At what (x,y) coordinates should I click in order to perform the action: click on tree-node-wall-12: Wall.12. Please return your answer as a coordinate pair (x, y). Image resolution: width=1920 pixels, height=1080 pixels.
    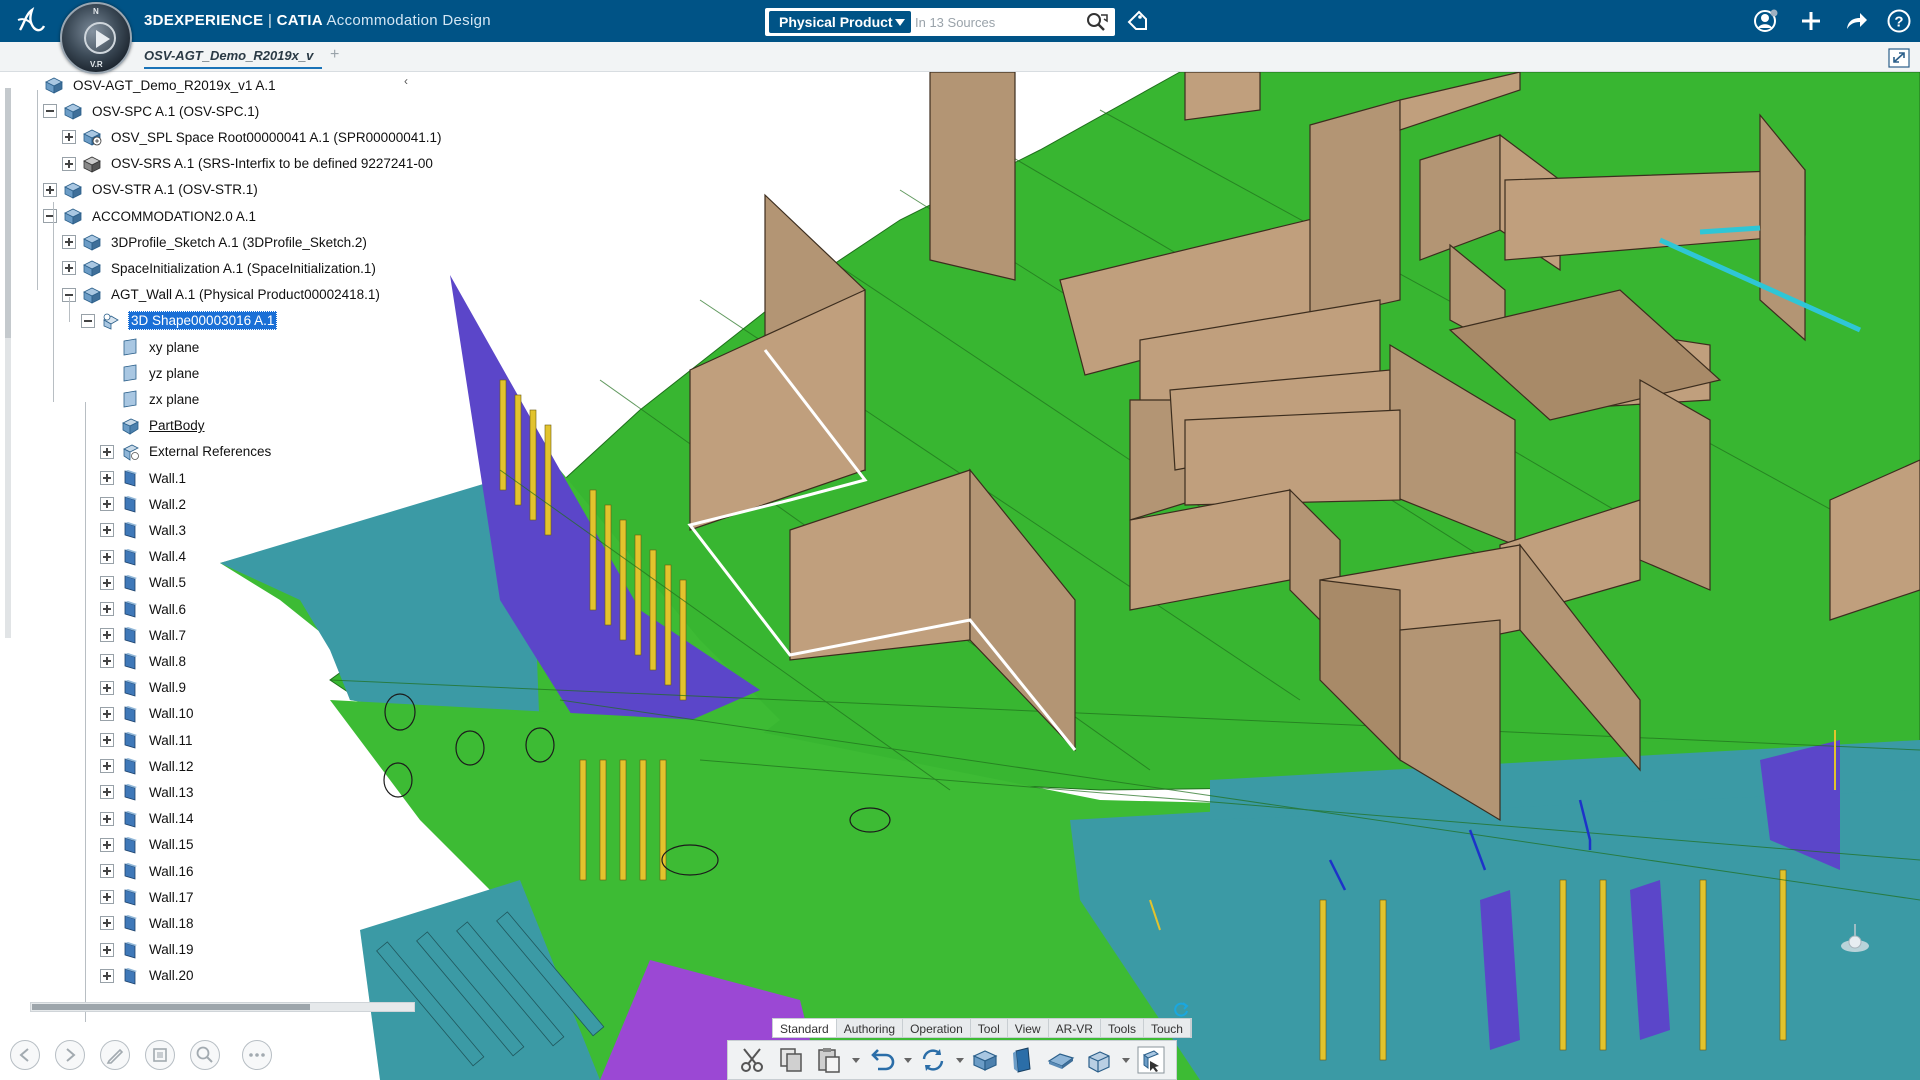
    Looking at the image, I should click on (148, 766).